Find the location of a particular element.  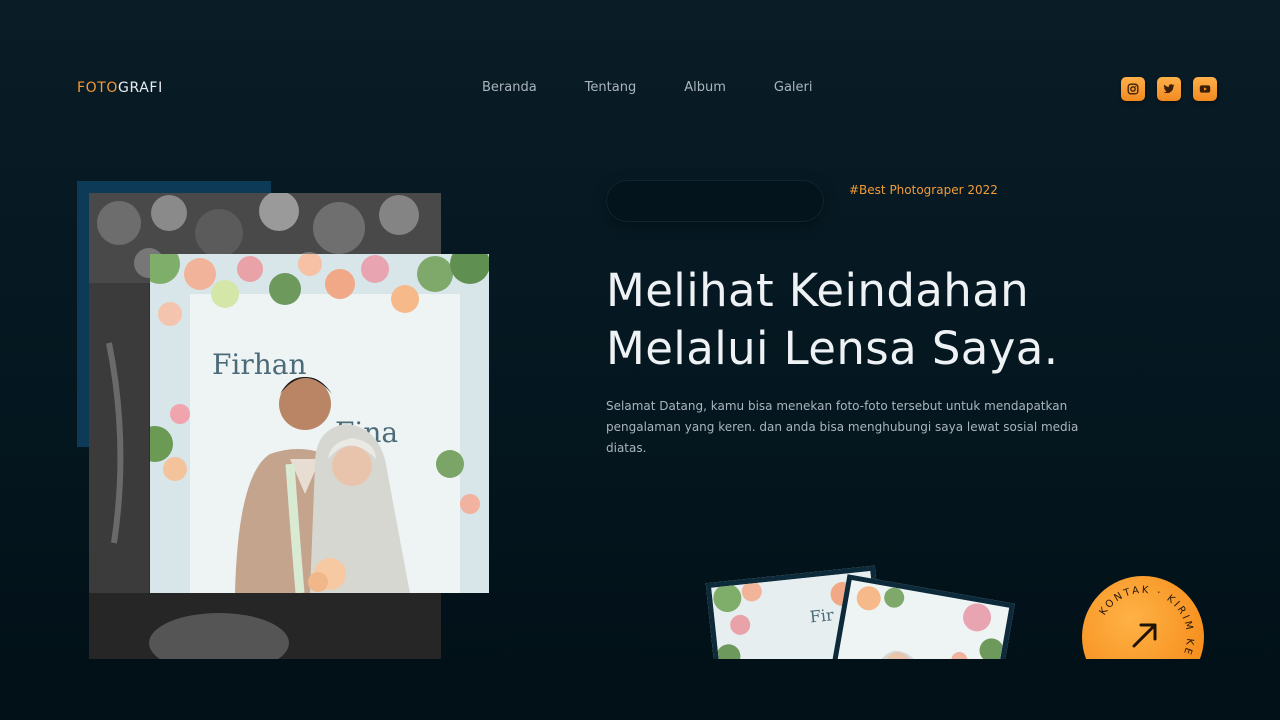

logo-rest: GRAFI is located at coordinates (140, 88).